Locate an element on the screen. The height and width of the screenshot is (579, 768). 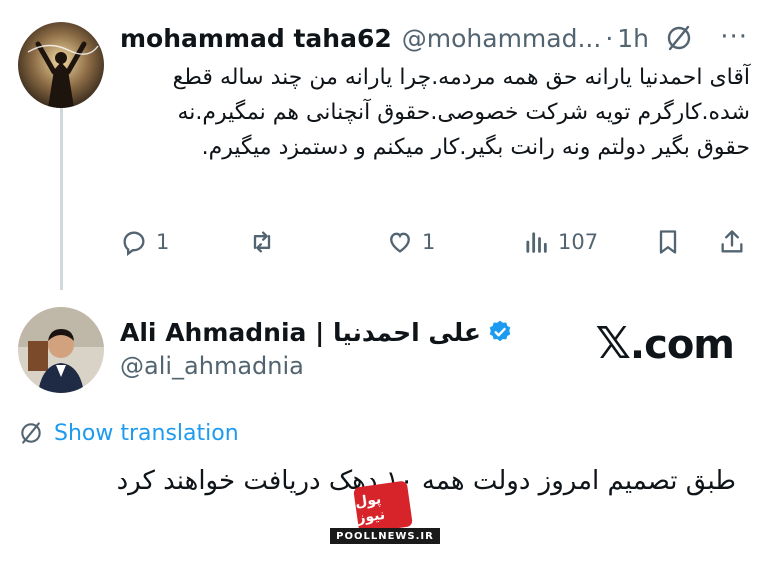
repost-icon is located at coordinates (262, 242).